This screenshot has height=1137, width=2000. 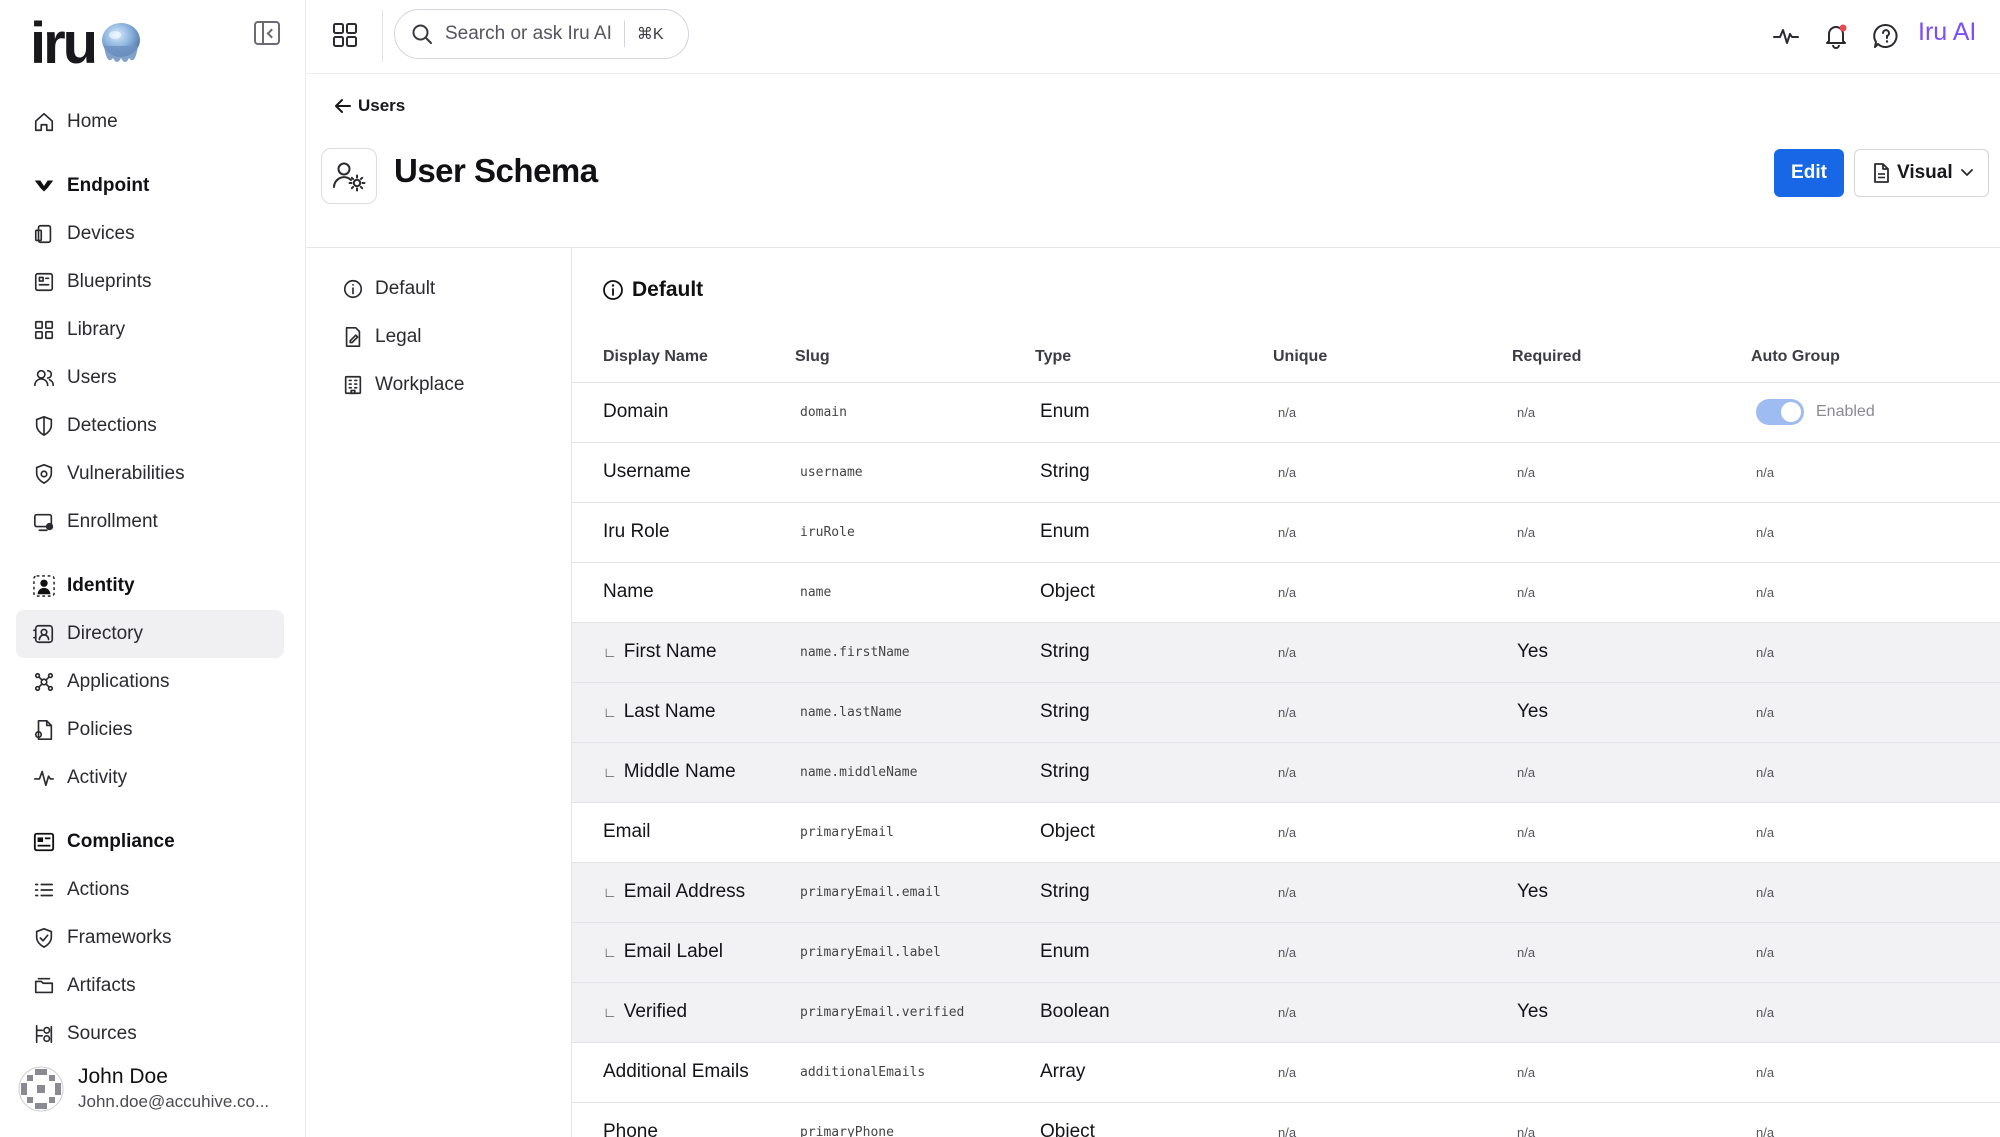 I want to click on cell-type: Array, so click(x=1154, y=1072).